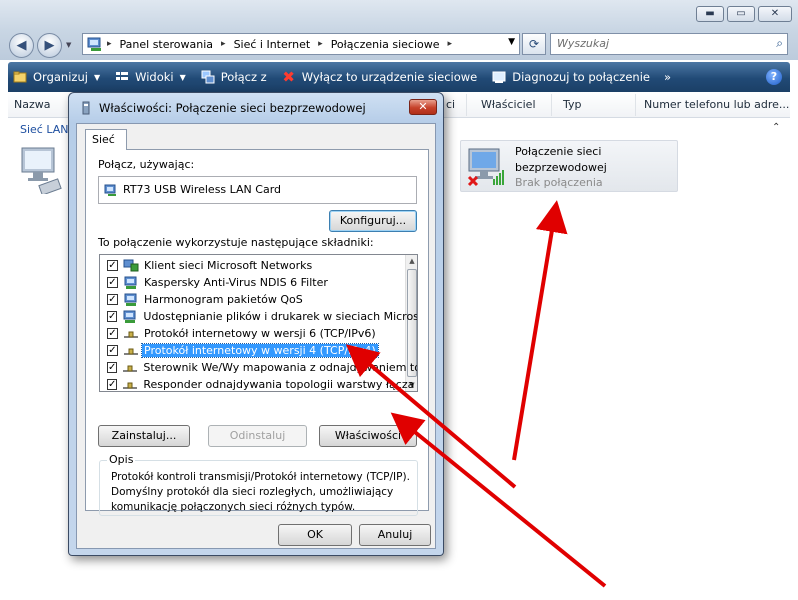 The width and height of the screenshot is (798, 600). What do you see at coordinates (42, 169) in the screenshot?
I see `lan-connection-icon` at bounding box center [42, 169].